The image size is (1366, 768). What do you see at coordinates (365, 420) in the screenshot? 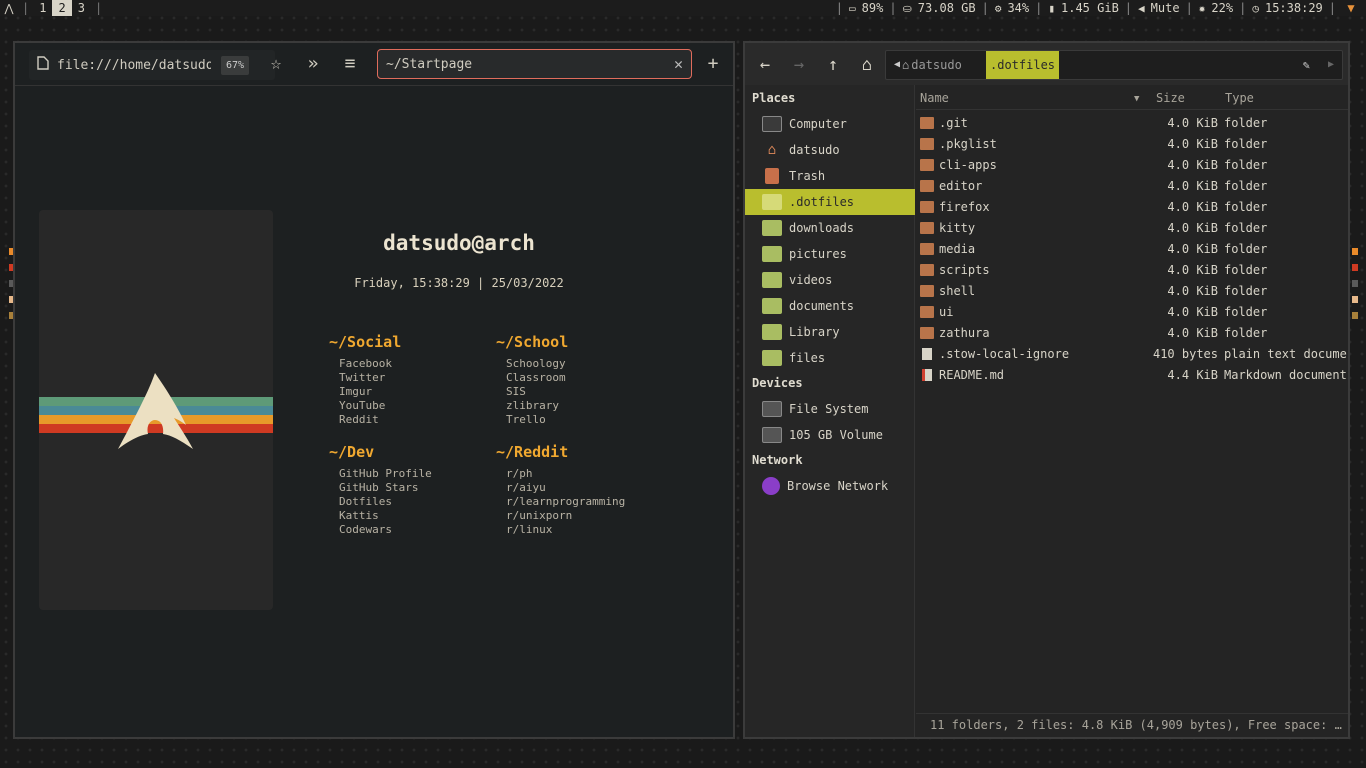
I see `link-reddit: Reddit` at bounding box center [365, 420].